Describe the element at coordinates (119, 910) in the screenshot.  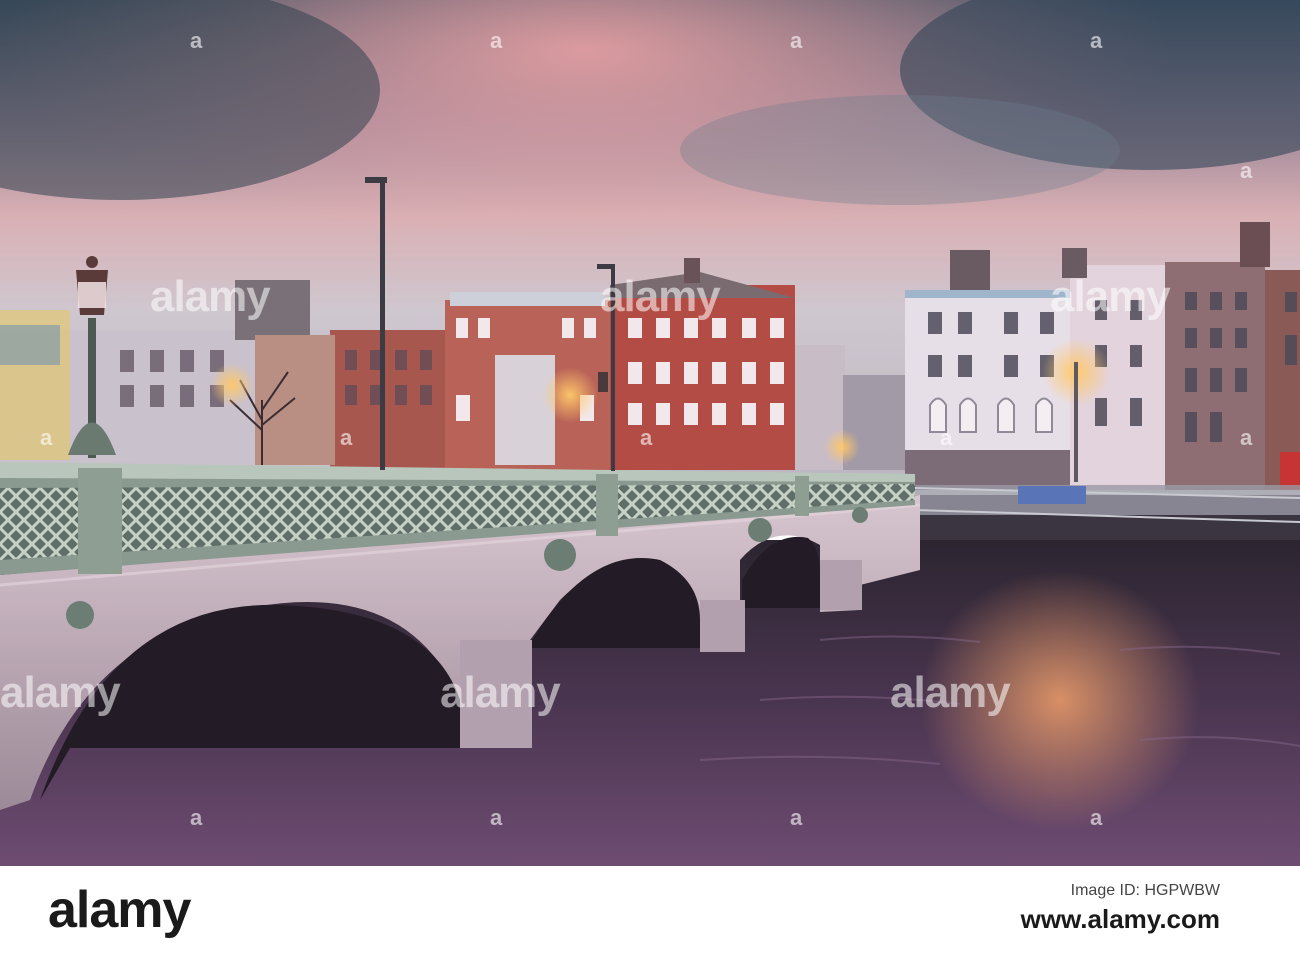
I see `brand-logo: alamy` at that location.